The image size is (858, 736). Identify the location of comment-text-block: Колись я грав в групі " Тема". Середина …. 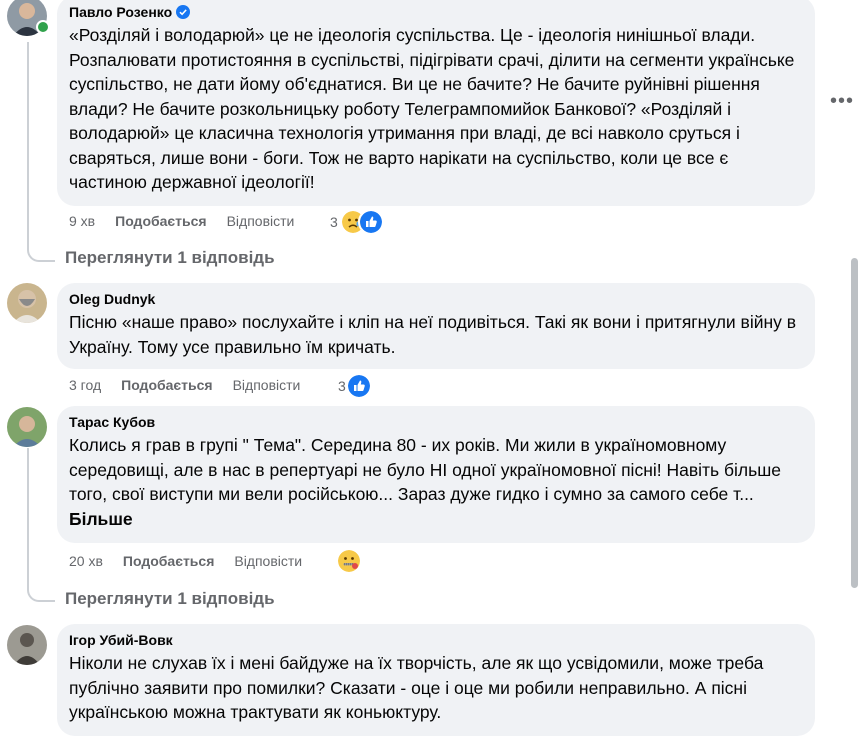
(436, 482).